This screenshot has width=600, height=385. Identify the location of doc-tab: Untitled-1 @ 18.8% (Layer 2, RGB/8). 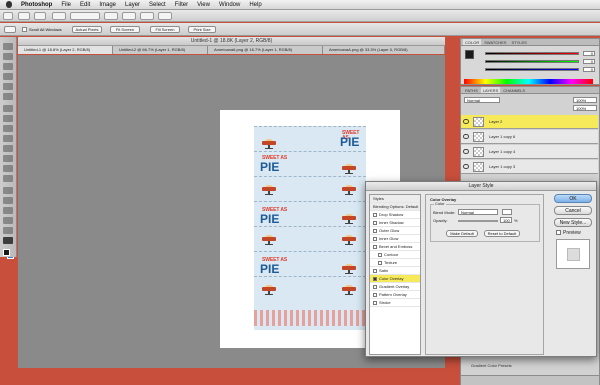
(65, 50).